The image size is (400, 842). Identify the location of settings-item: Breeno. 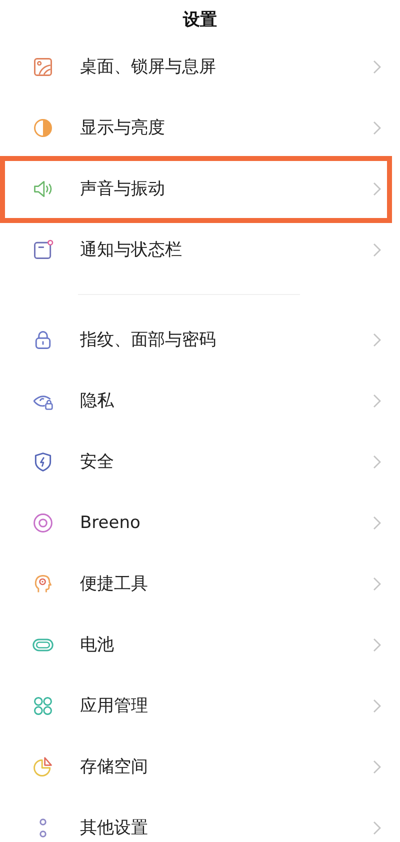
(200, 522).